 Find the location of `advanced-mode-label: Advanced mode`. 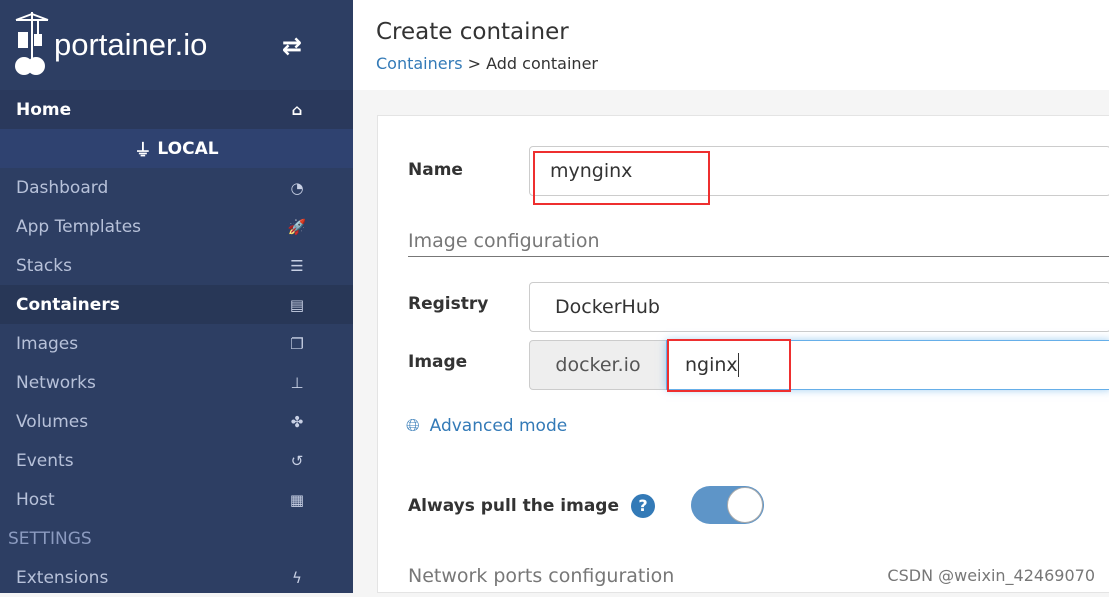

advanced-mode-label: Advanced mode is located at coordinates (498, 426).